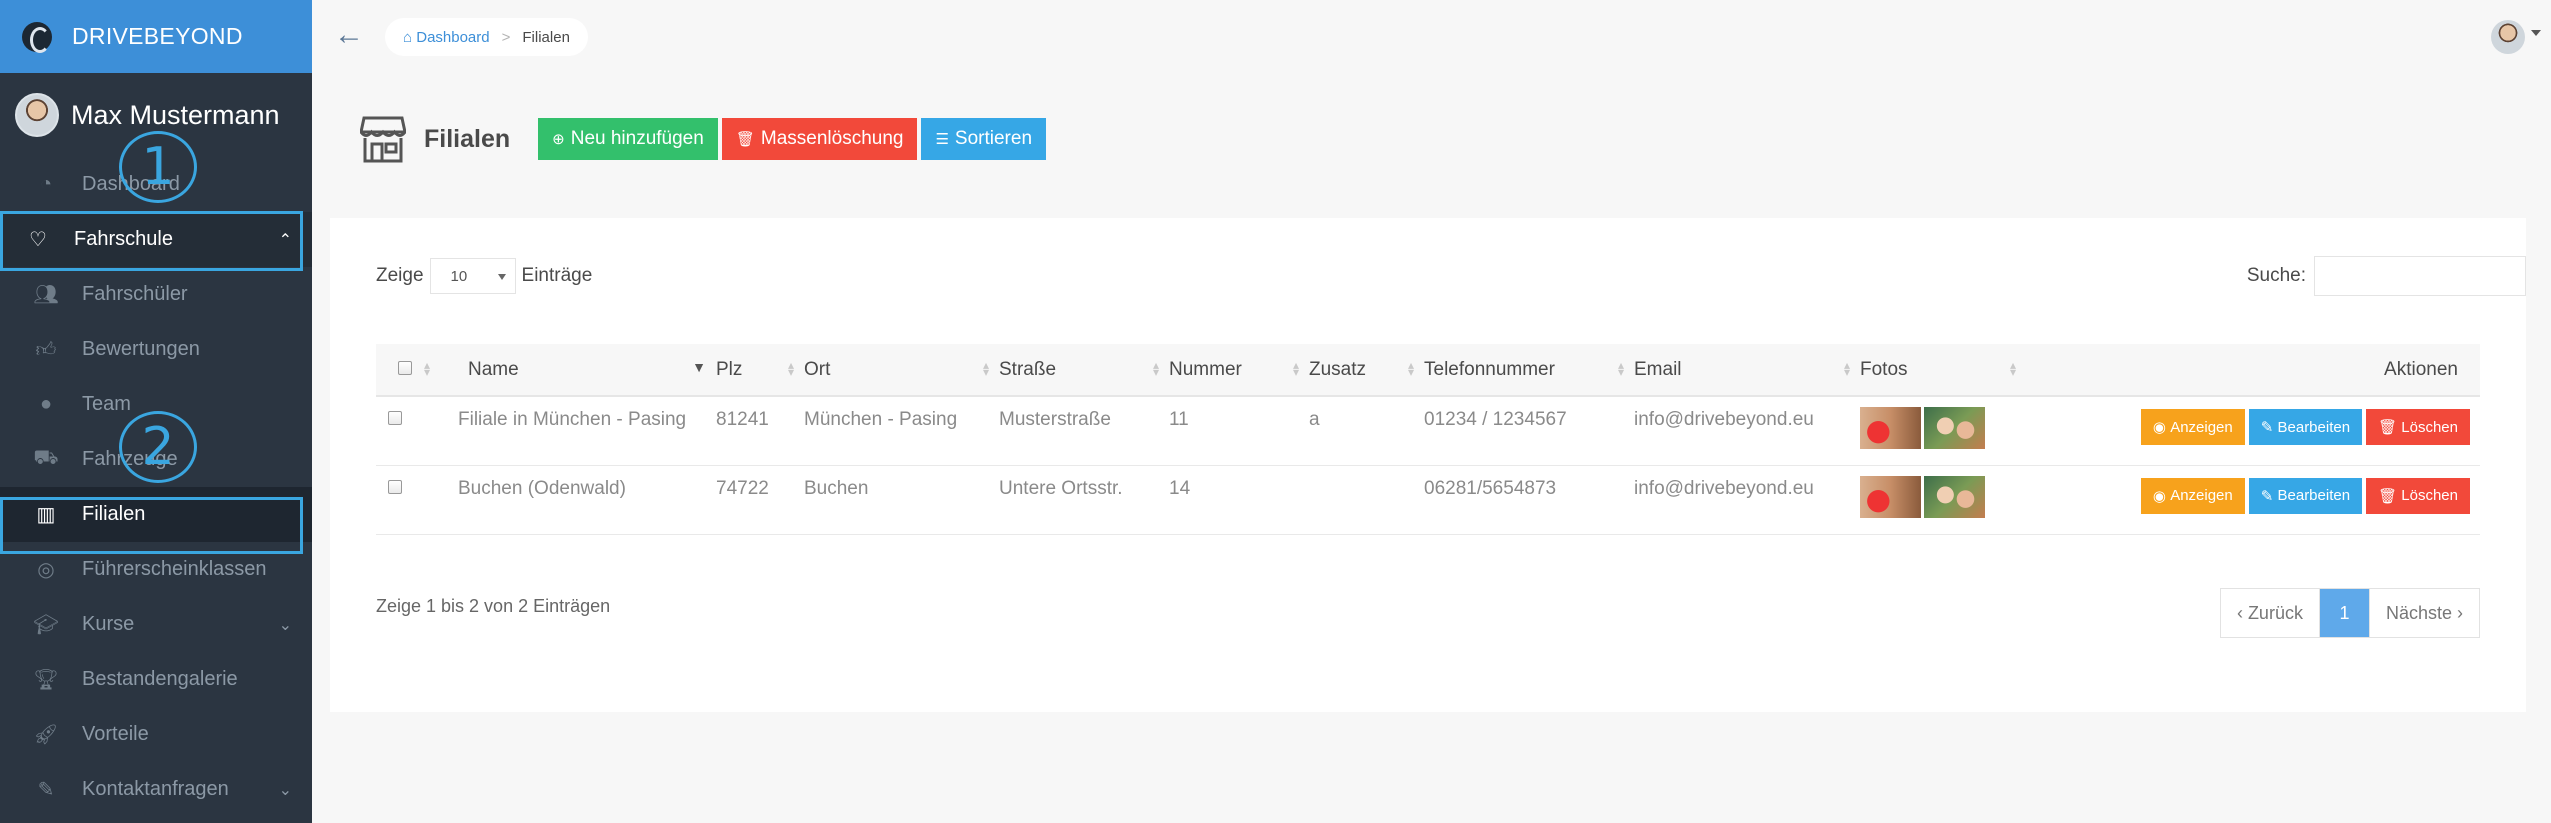 This screenshot has height=823, width=2551. What do you see at coordinates (901, 370) in the screenshot?
I see `column-ort: Ort ▴ ▾` at bounding box center [901, 370].